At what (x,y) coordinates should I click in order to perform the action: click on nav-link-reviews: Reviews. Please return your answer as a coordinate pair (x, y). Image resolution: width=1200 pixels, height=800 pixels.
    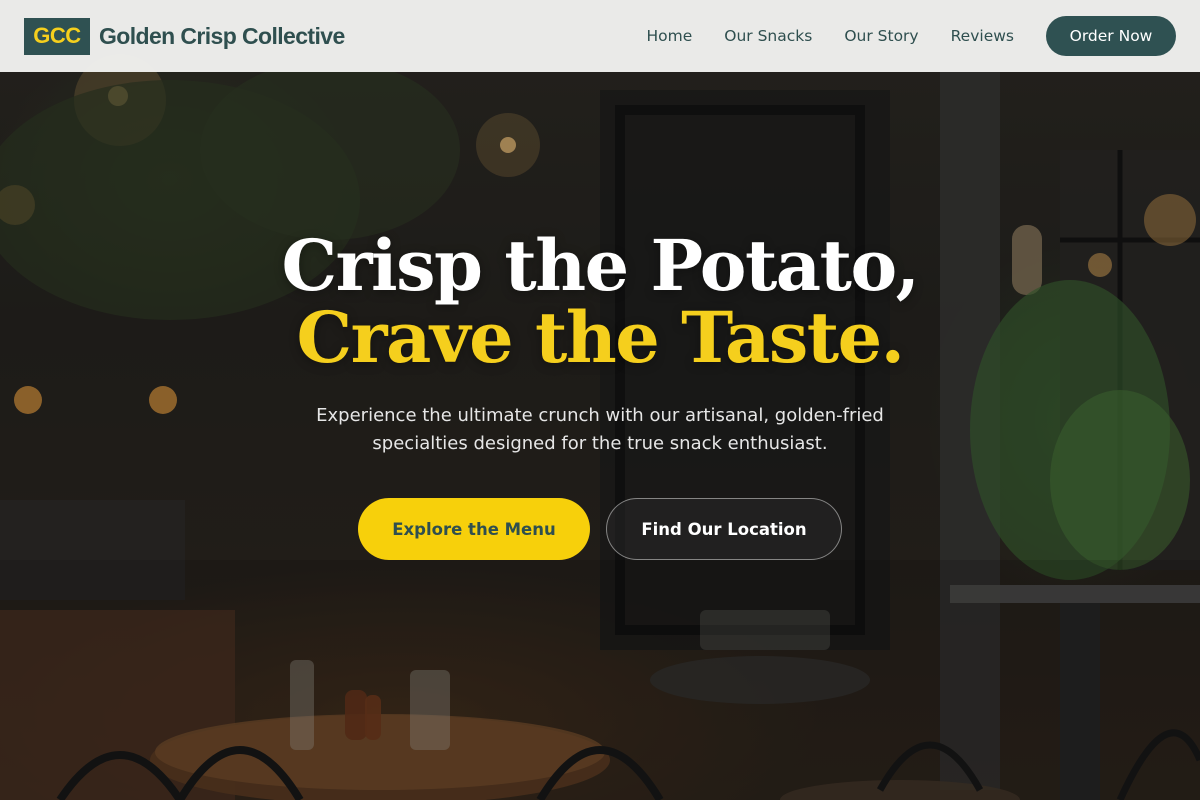
    Looking at the image, I should click on (982, 36).